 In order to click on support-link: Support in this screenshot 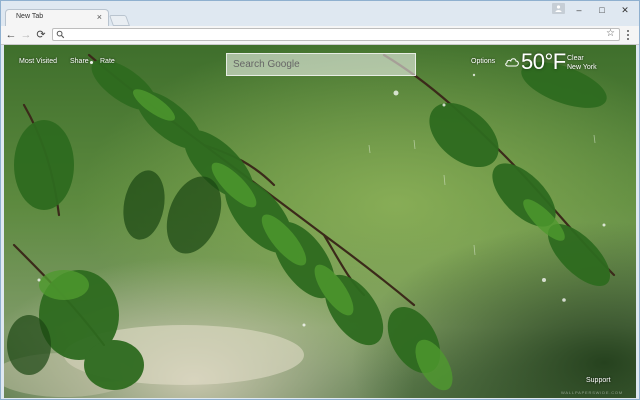, I will do `click(598, 380)`.